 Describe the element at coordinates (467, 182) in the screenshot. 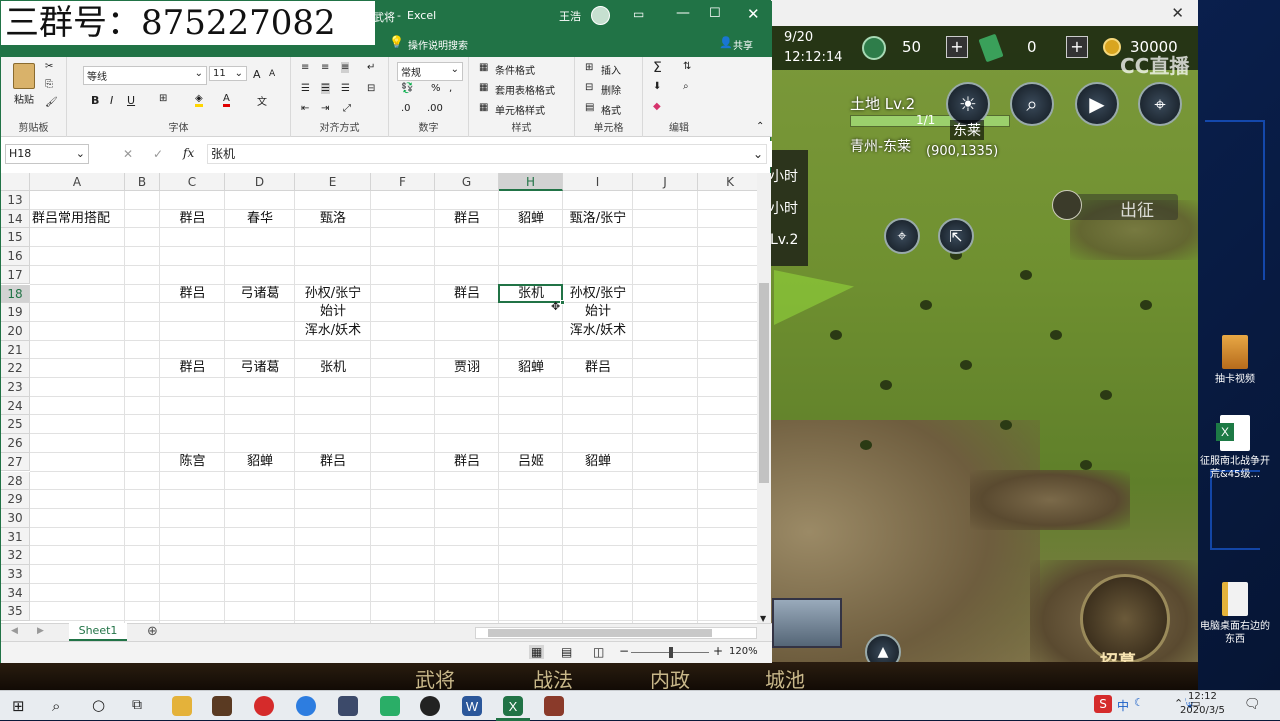

I see `column-header-g: G` at that location.